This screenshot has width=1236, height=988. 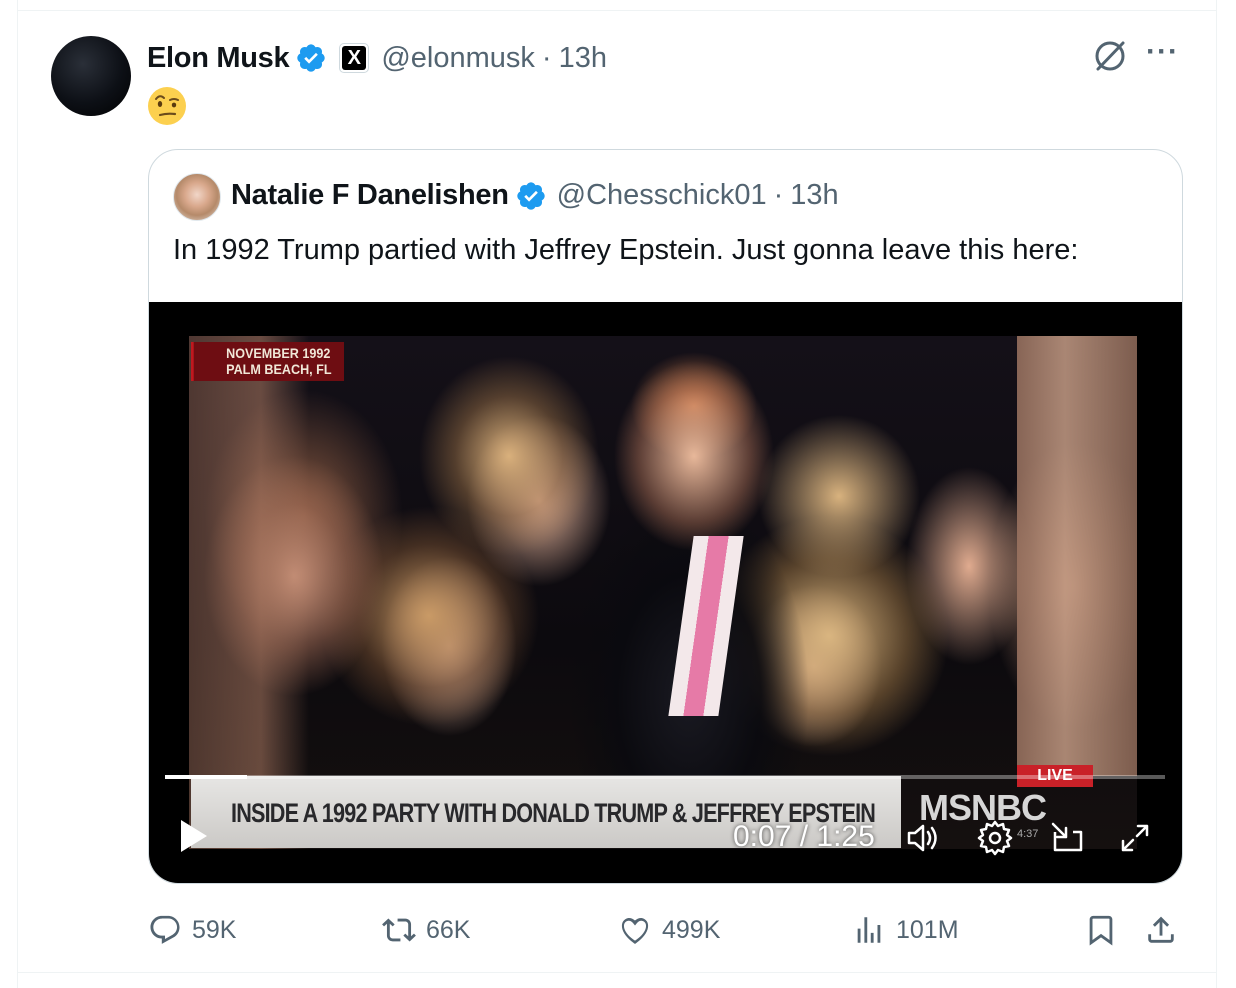 I want to click on share-icon, so click(x=1161, y=929).